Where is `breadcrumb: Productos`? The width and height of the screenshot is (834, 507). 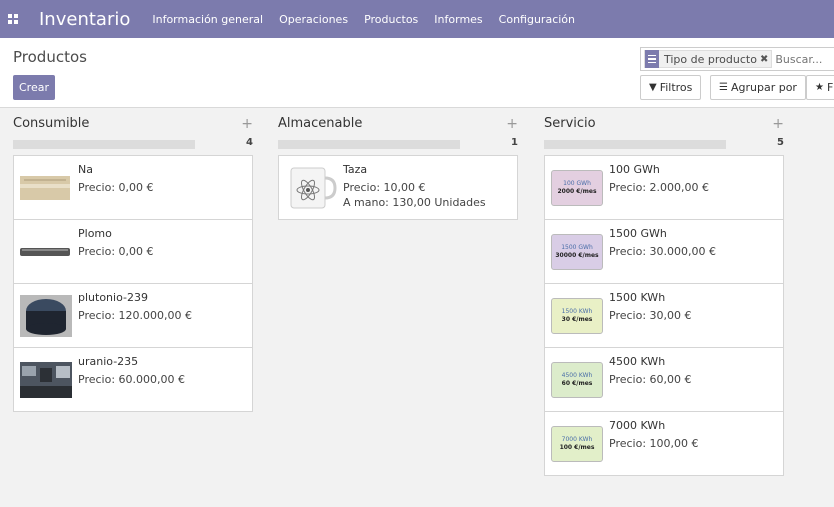 breadcrumb: Productos is located at coordinates (50, 57).